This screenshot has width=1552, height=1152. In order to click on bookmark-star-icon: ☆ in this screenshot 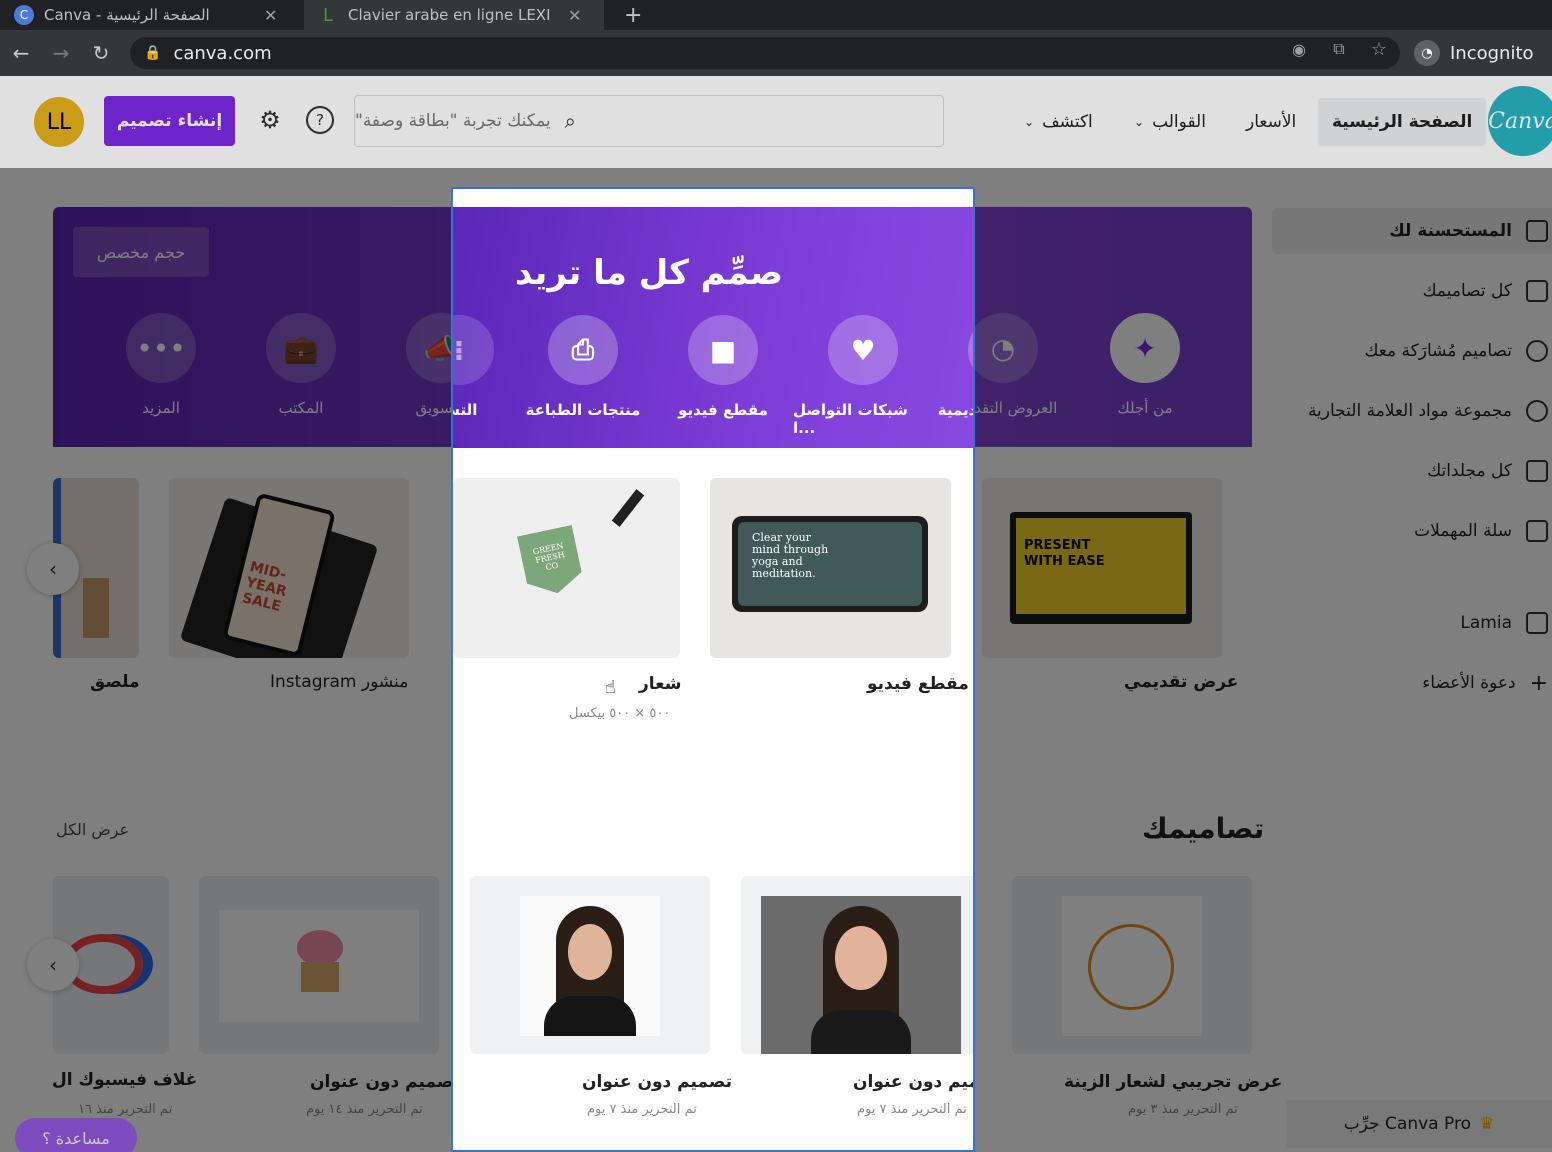, I will do `click(1379, 49)`.